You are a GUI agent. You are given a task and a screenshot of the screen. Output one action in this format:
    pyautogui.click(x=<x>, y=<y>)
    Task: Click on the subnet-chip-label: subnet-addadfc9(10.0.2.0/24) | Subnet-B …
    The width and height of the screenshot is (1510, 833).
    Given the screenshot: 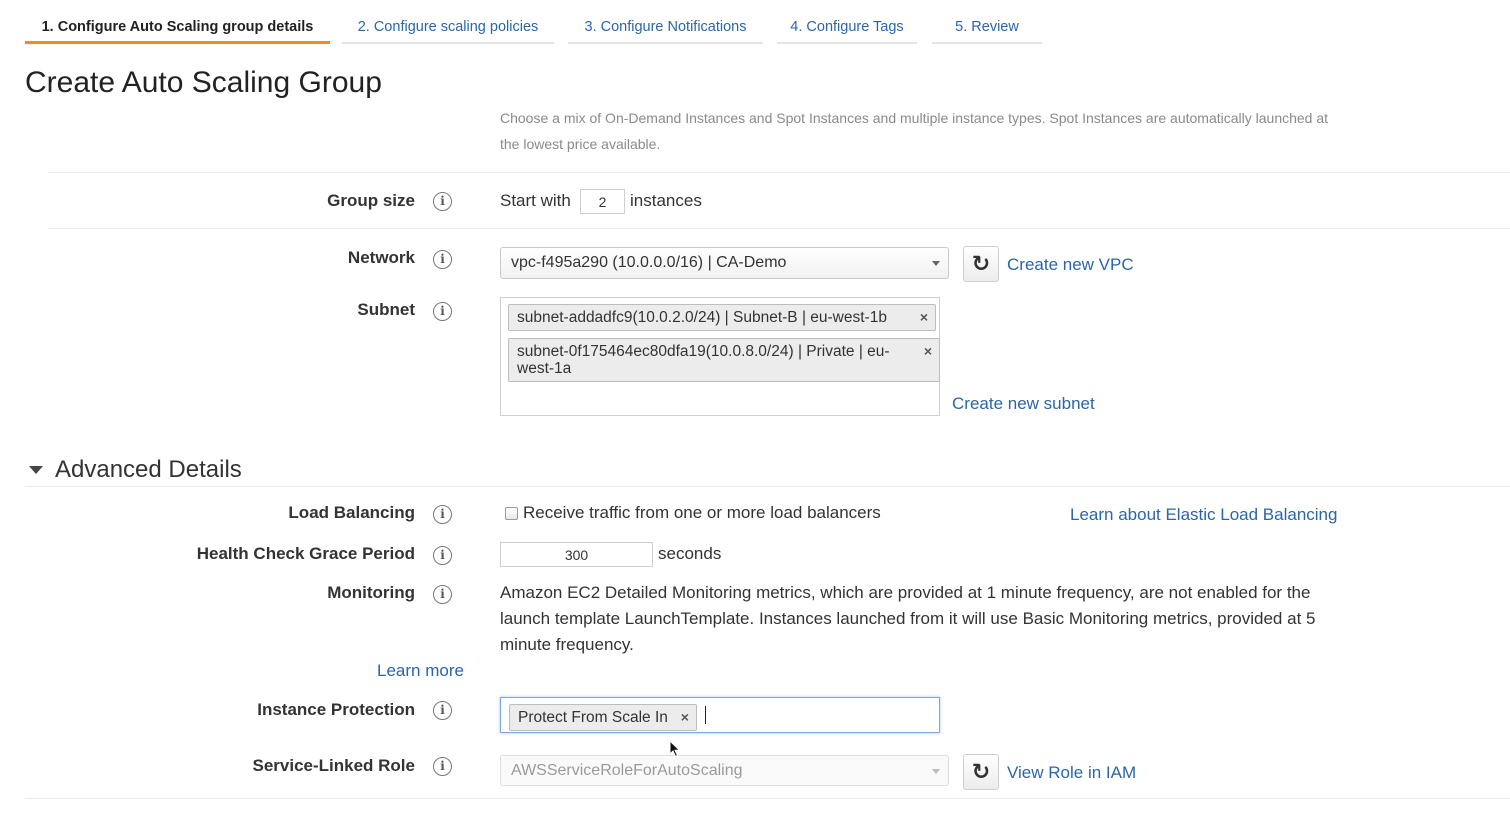 What is the action you would take?
    pyautogui.click(x=702, y=317)
    